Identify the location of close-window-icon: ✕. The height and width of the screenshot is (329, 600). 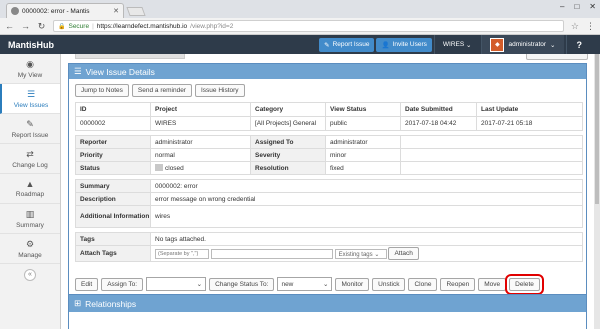
(592, 6).